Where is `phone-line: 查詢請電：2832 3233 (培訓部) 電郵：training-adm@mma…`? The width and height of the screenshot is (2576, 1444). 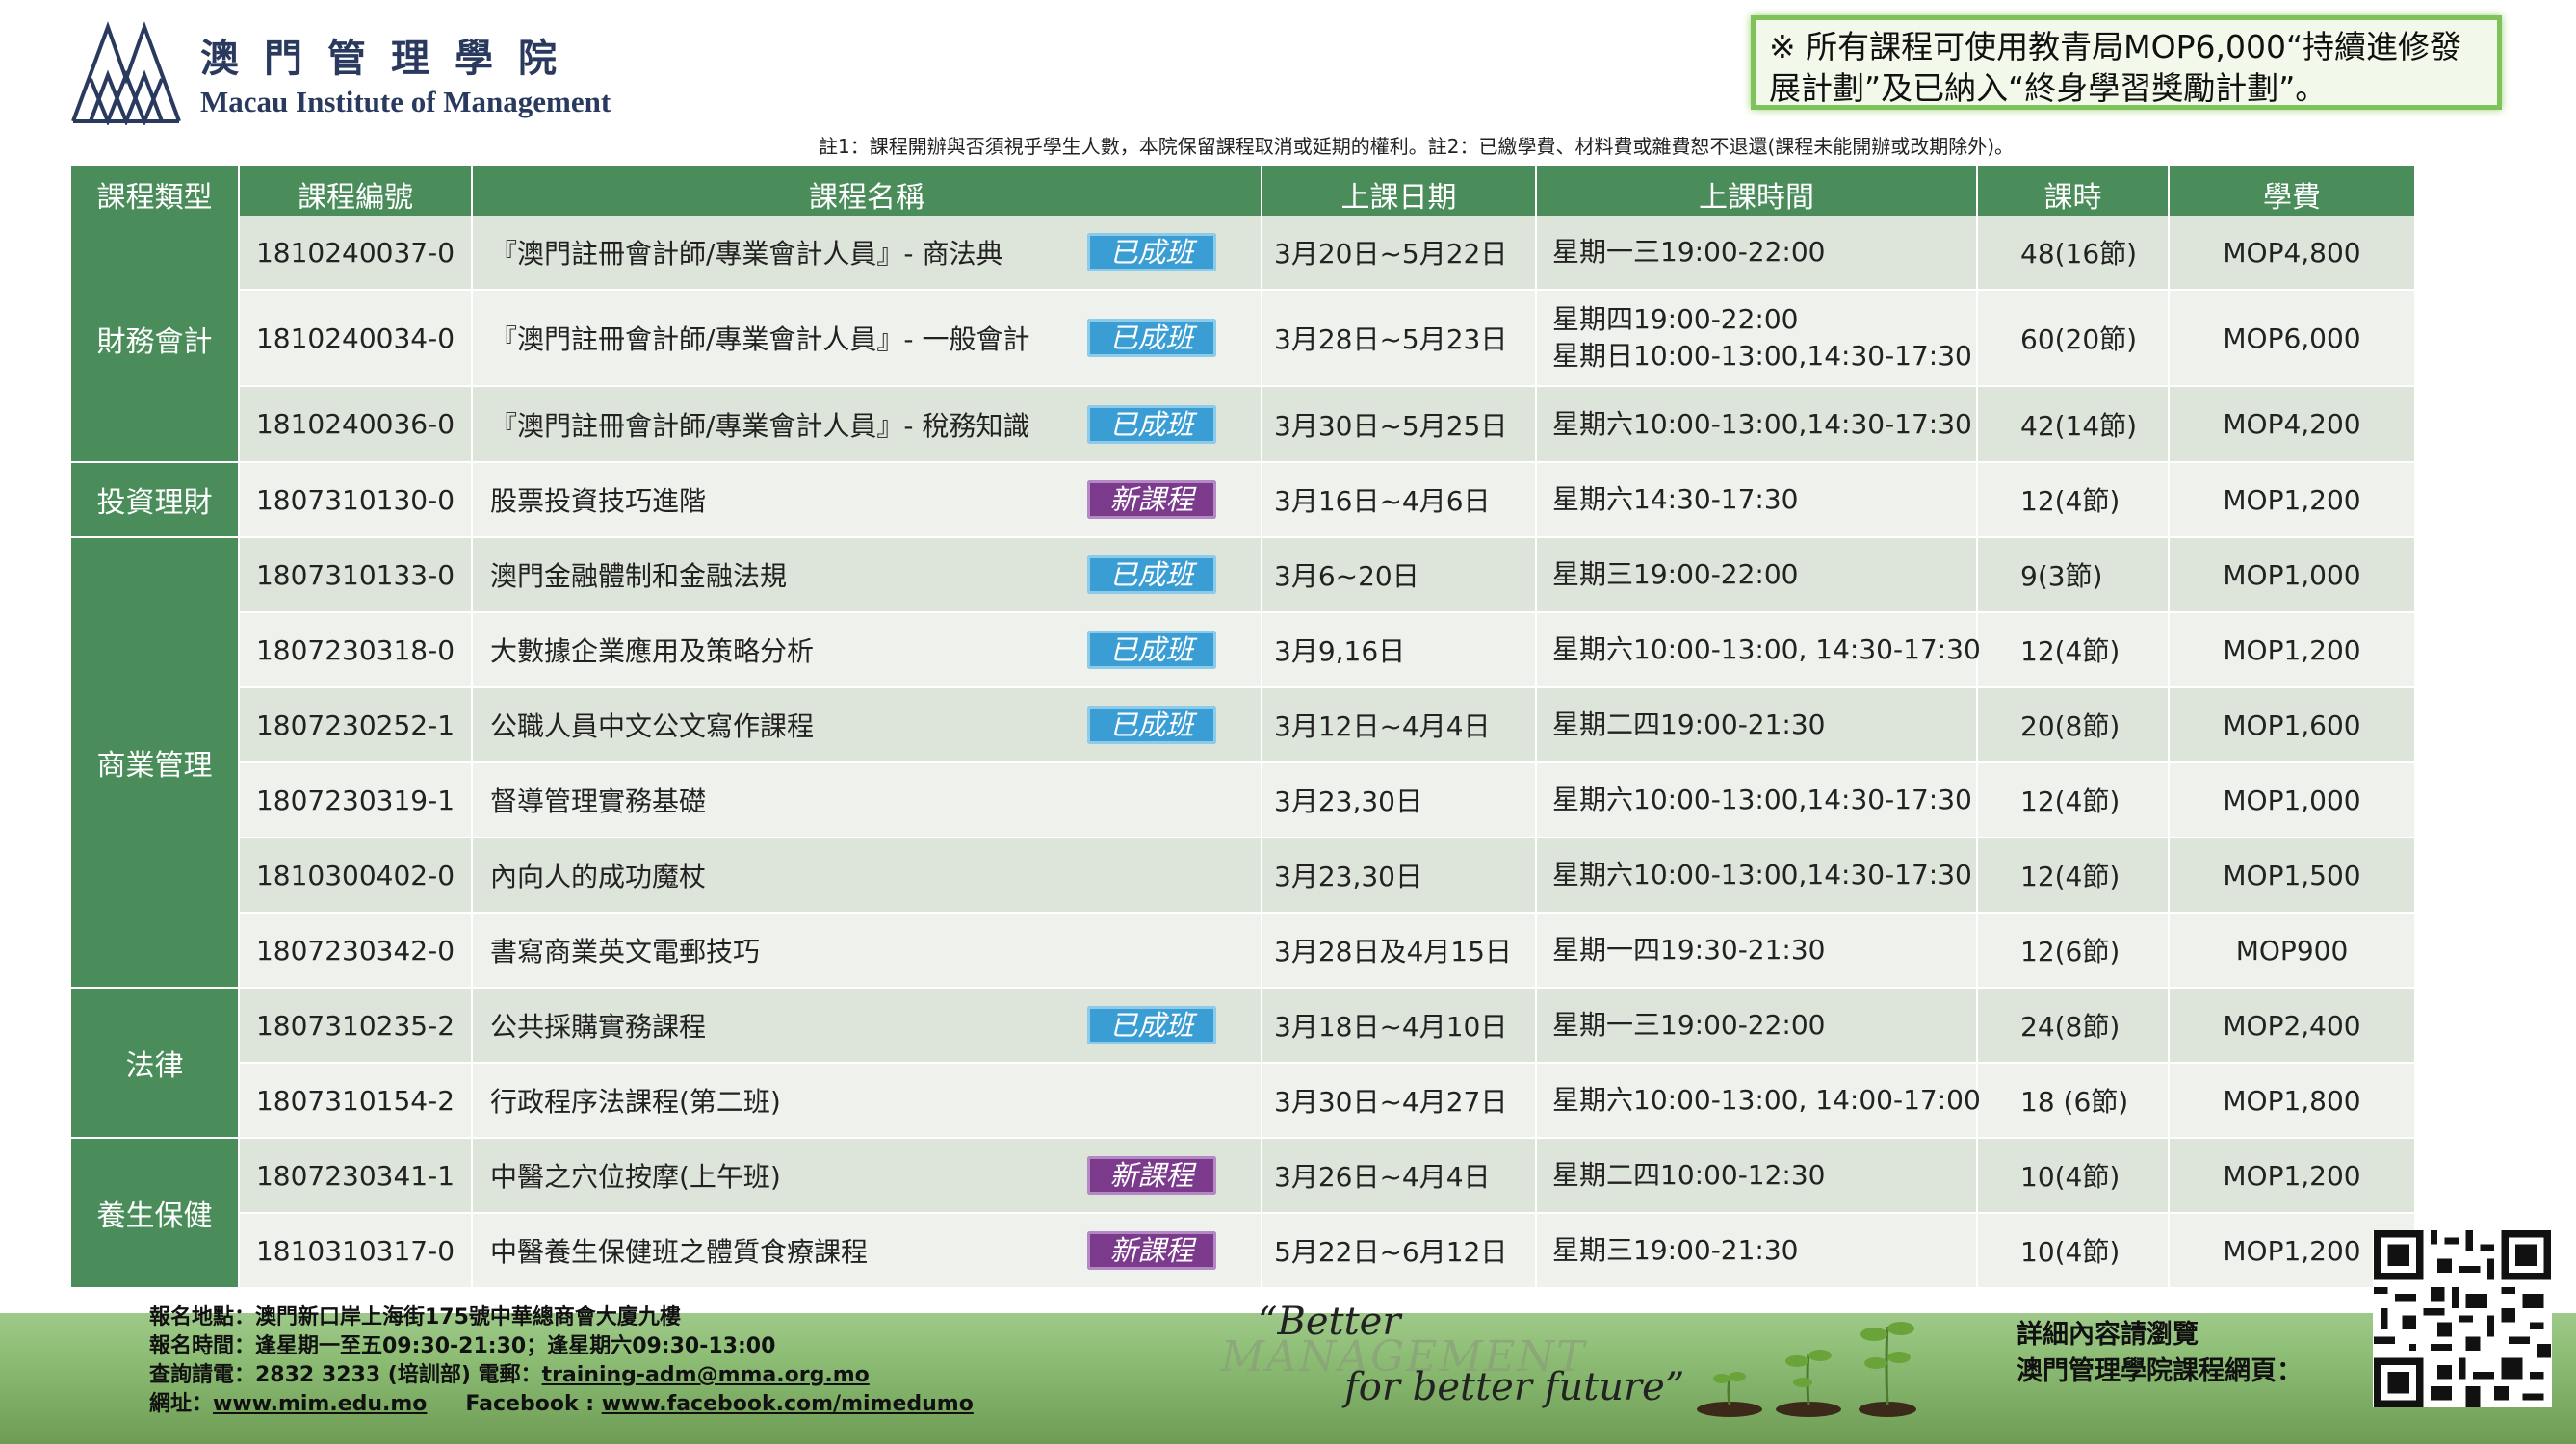 phone-line: 查詢請電：2832 3233 (培訓部) 電郵：training-adm@mma… is located at coordinates (561, 1376).